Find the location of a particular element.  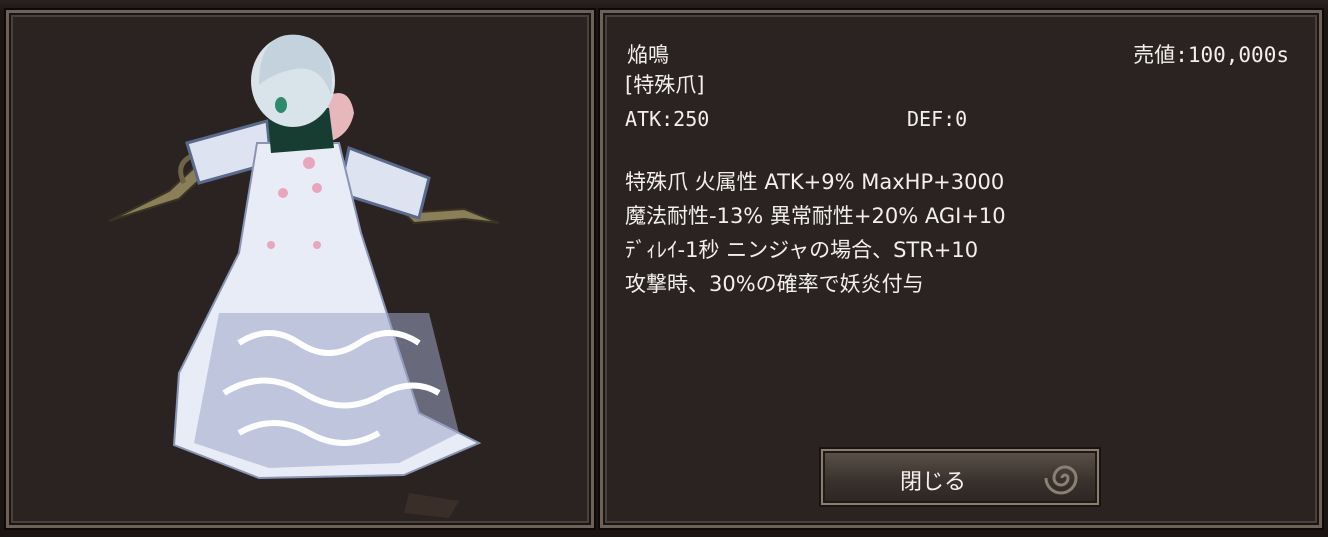

effect-line: 魔法耐性-13% 異常耐性+20% AGI+10 is located at coordinates (815, 216).